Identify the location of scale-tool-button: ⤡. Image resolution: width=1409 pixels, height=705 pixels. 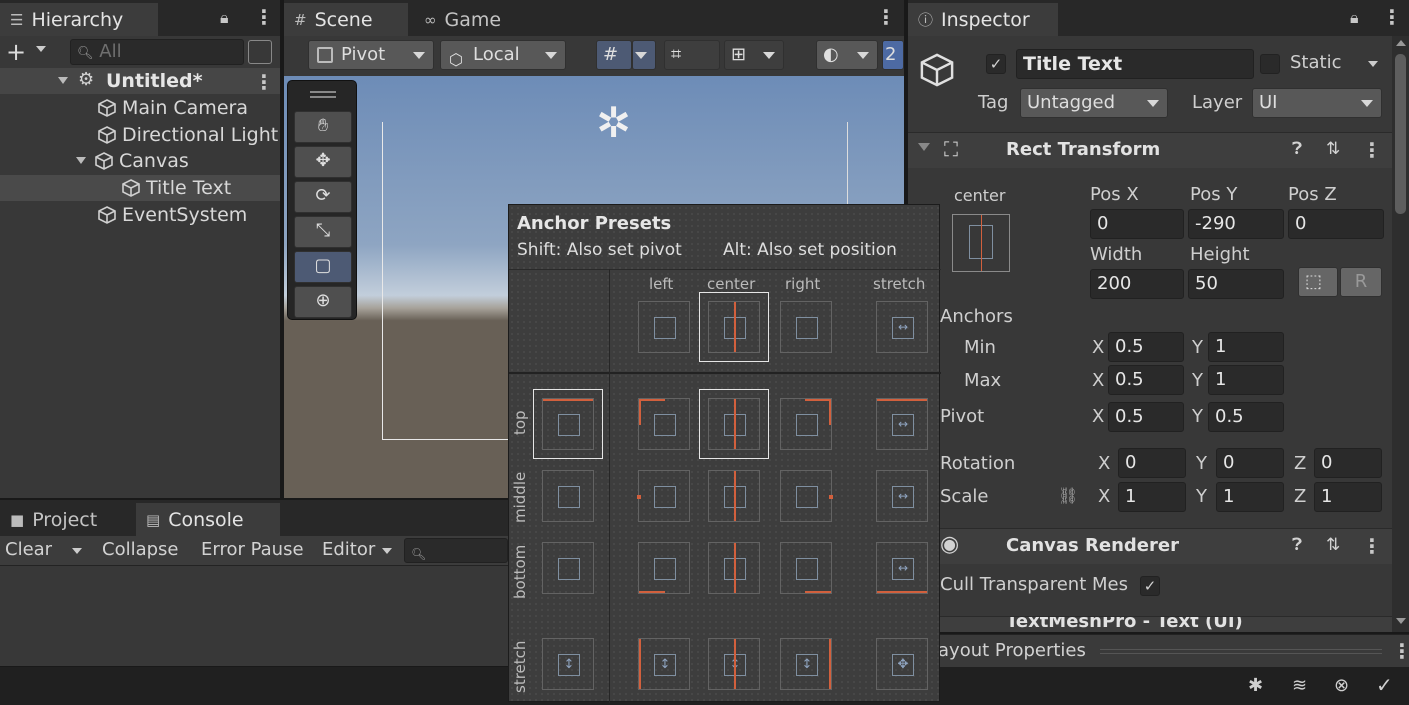
(323, 232).